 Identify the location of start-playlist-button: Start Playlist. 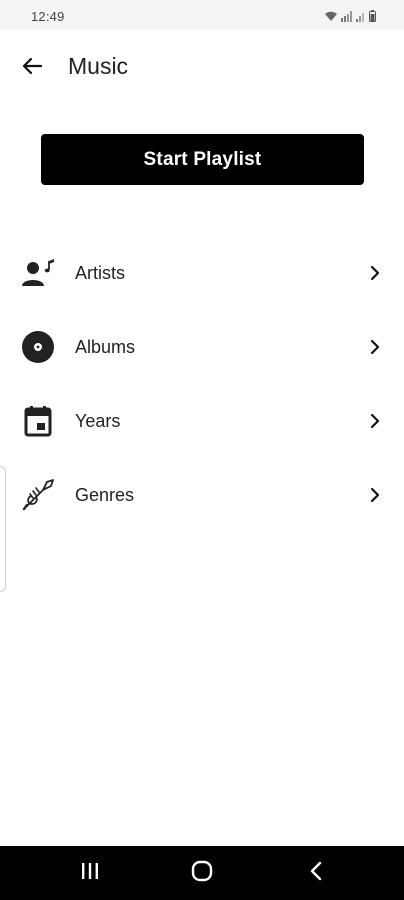
(202, 159).